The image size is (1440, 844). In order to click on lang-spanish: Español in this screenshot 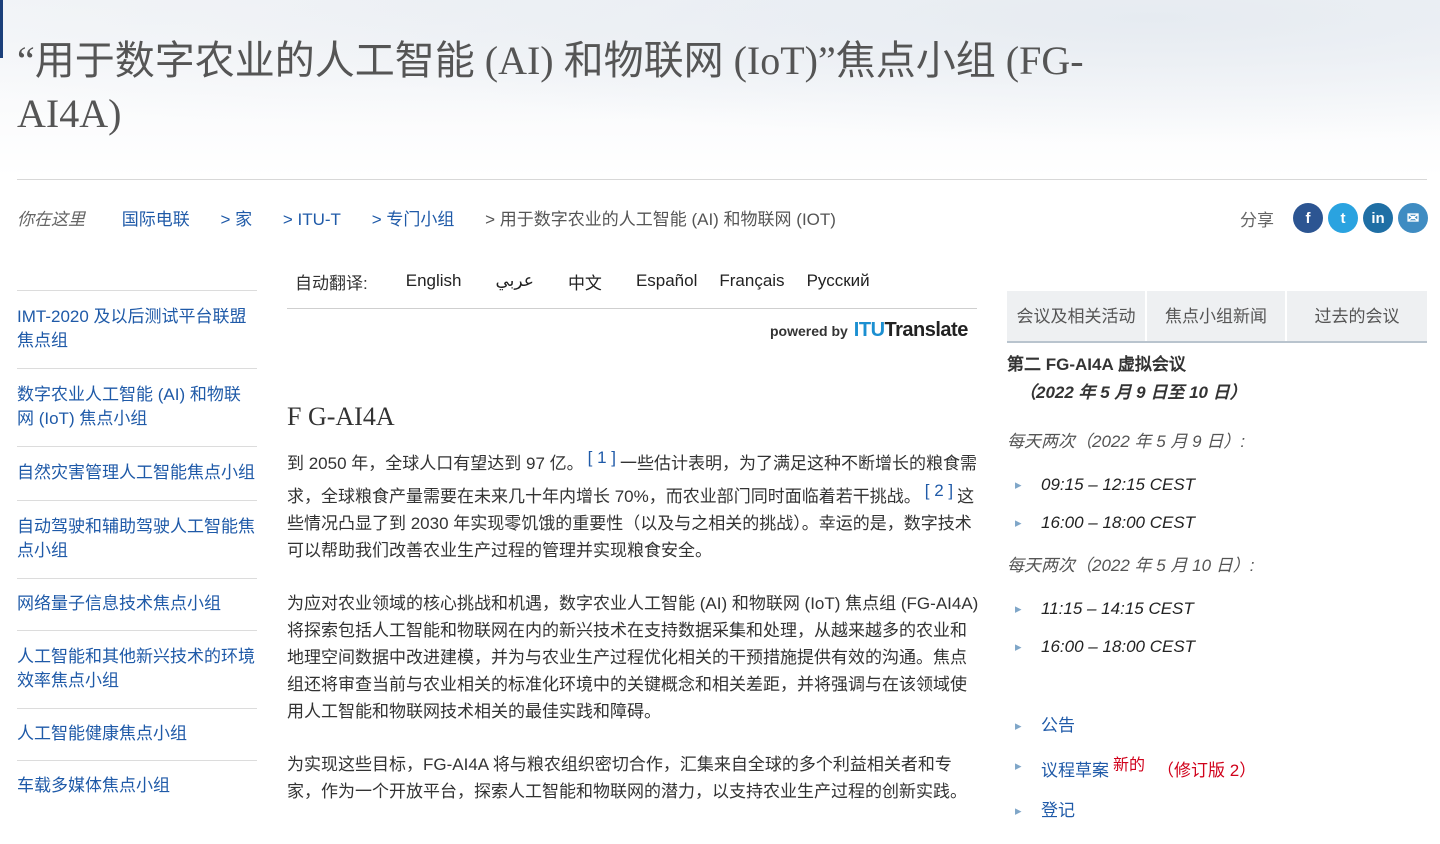, I will do `click(666, 281)`.